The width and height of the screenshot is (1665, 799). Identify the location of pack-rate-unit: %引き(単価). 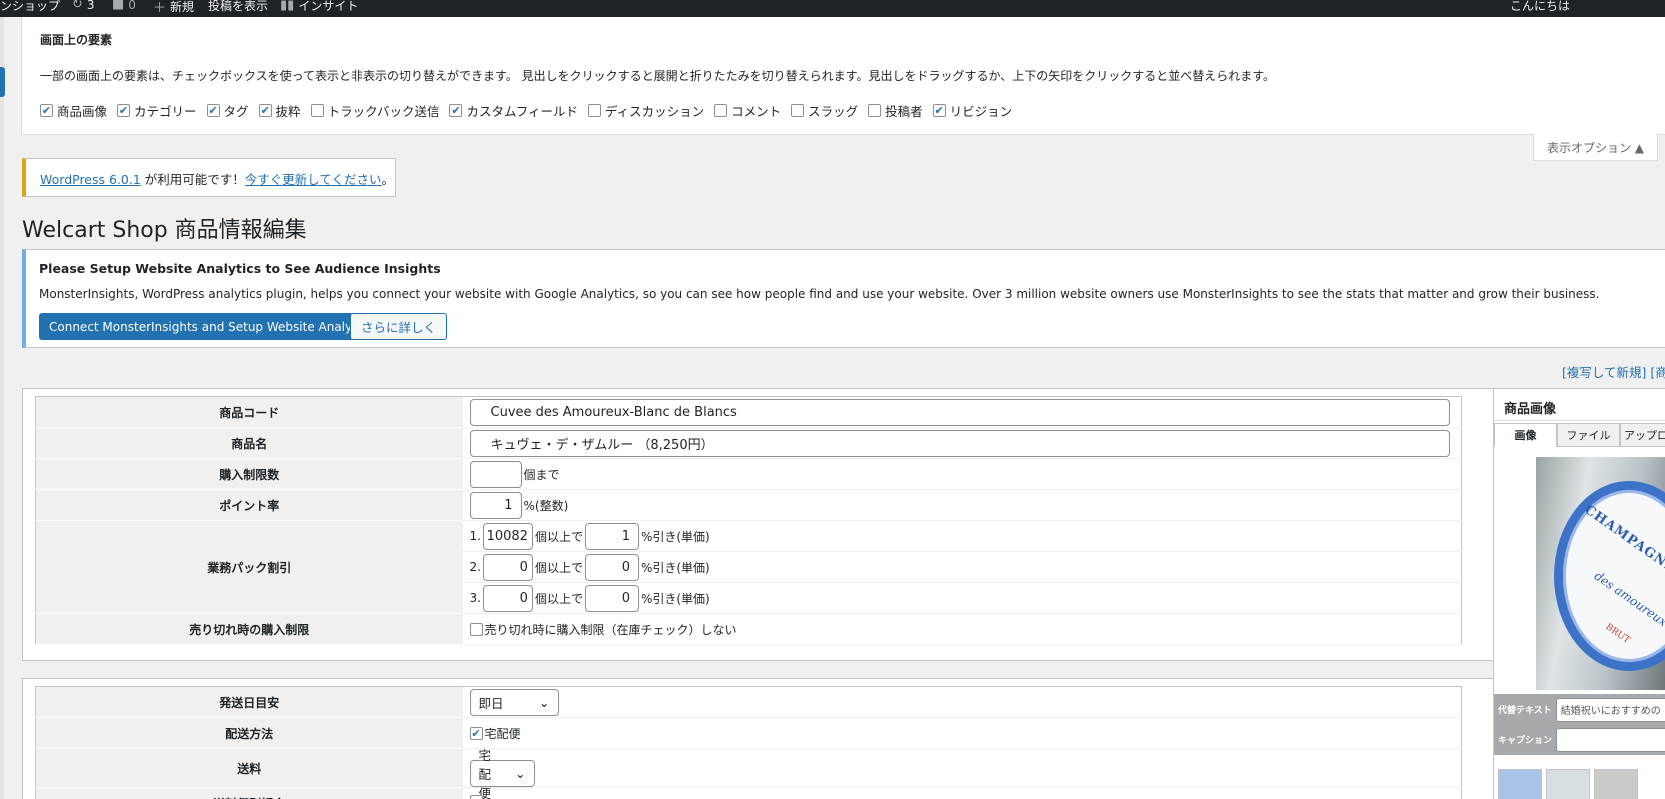
(675, 598).